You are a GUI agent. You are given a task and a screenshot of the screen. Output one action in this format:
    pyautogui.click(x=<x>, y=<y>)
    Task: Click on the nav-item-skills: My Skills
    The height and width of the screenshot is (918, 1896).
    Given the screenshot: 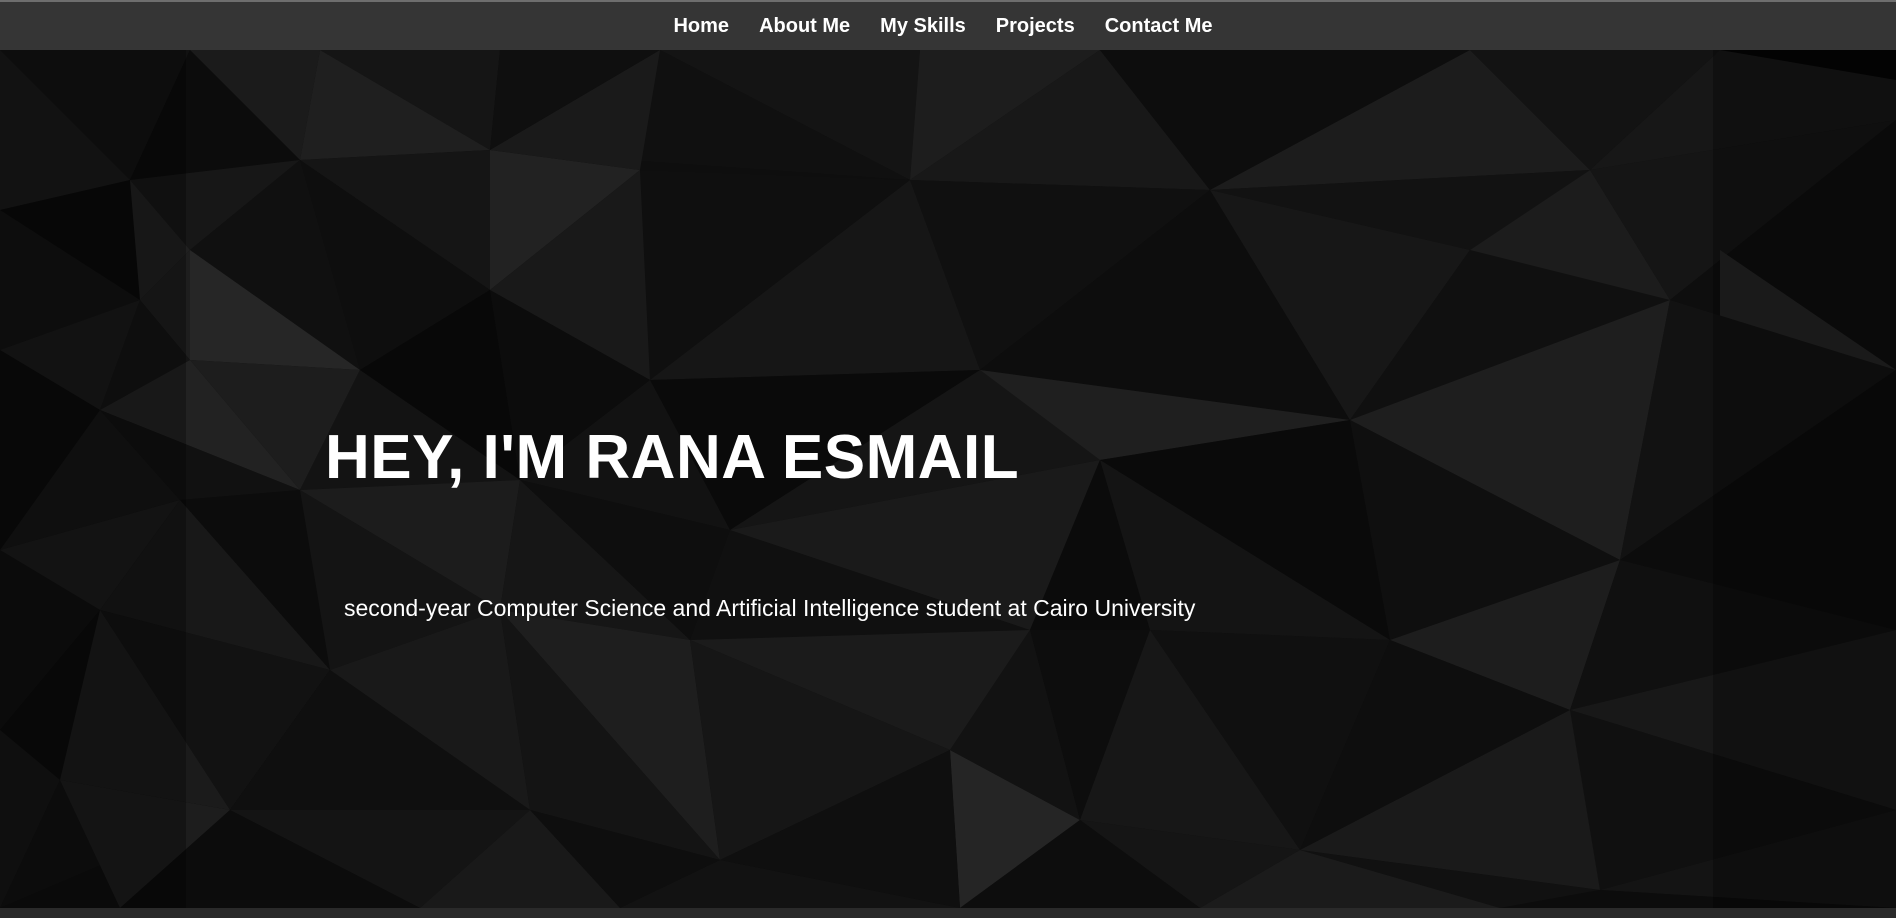 What is the action you would take?
    pyautogui.click(x=923, y=26)
    